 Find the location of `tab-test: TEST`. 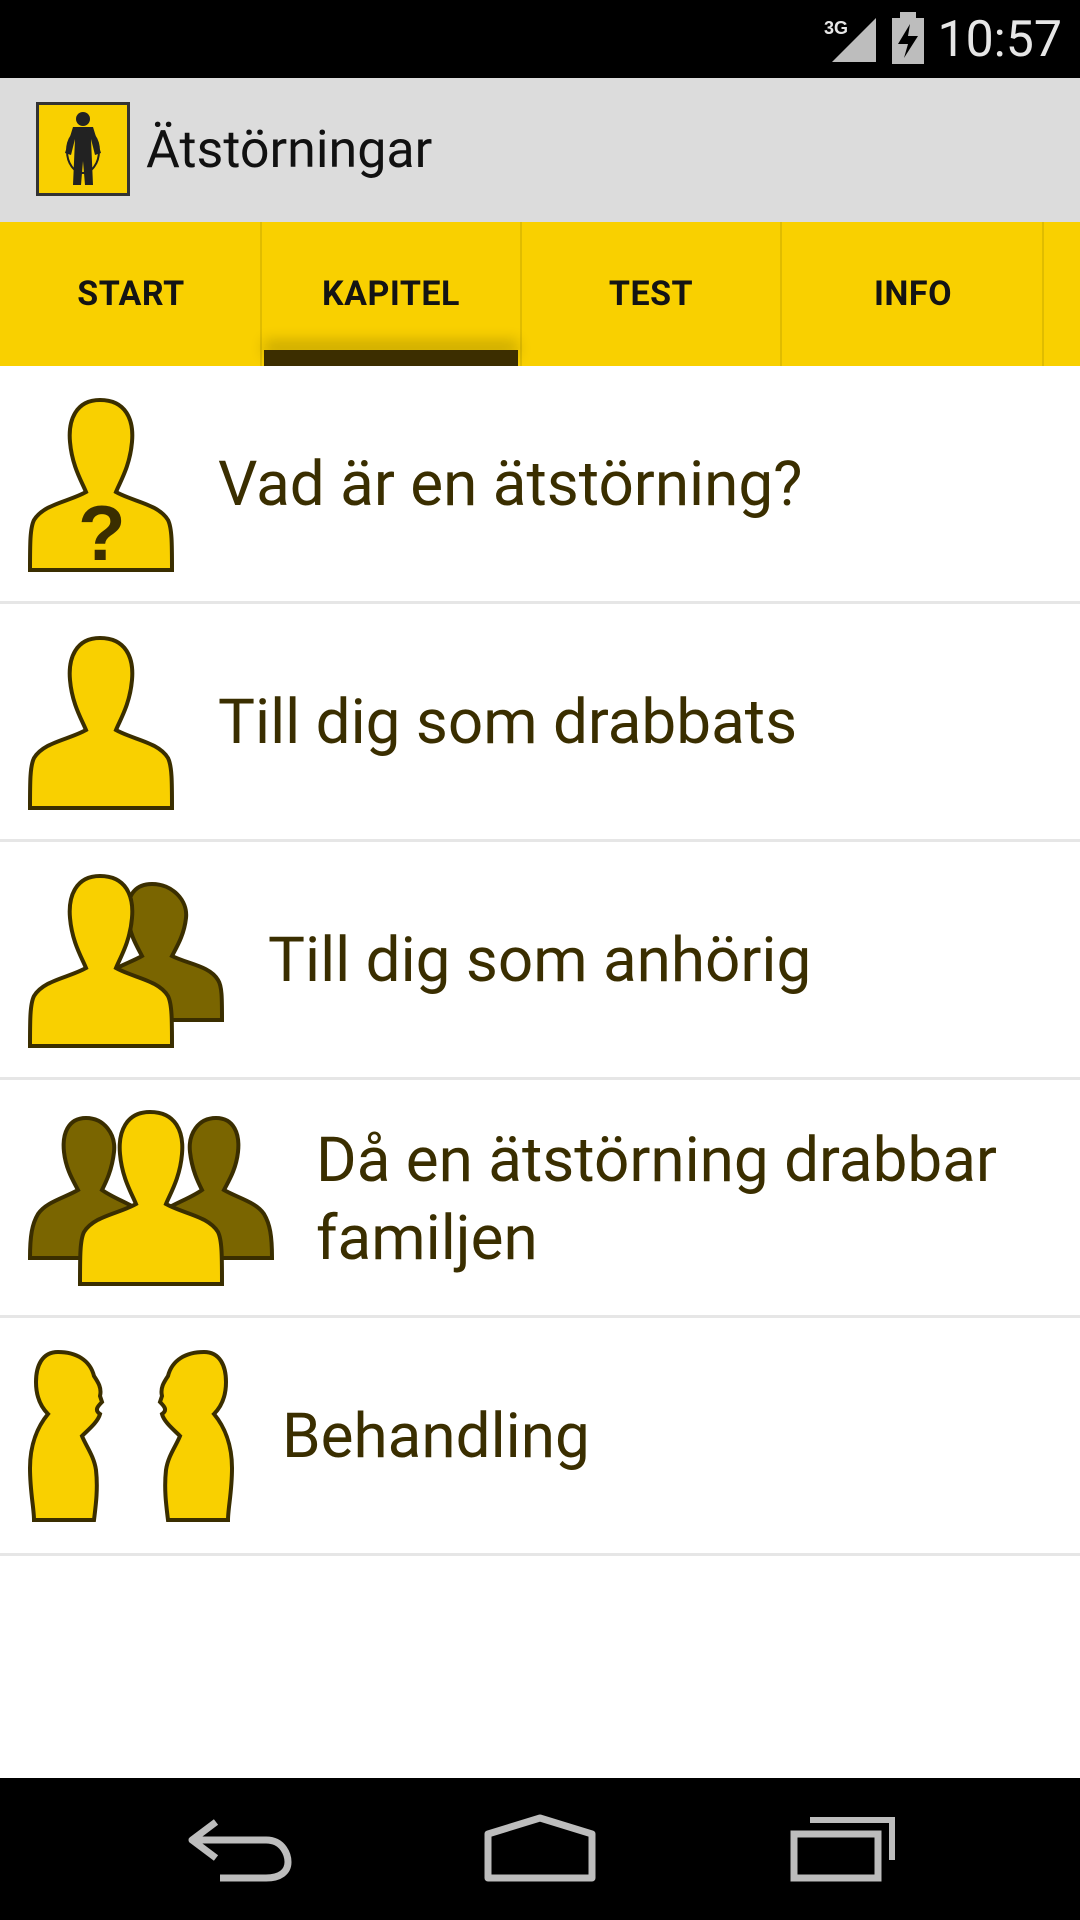

tab-test: TEST is located at coordinates (652, 294).